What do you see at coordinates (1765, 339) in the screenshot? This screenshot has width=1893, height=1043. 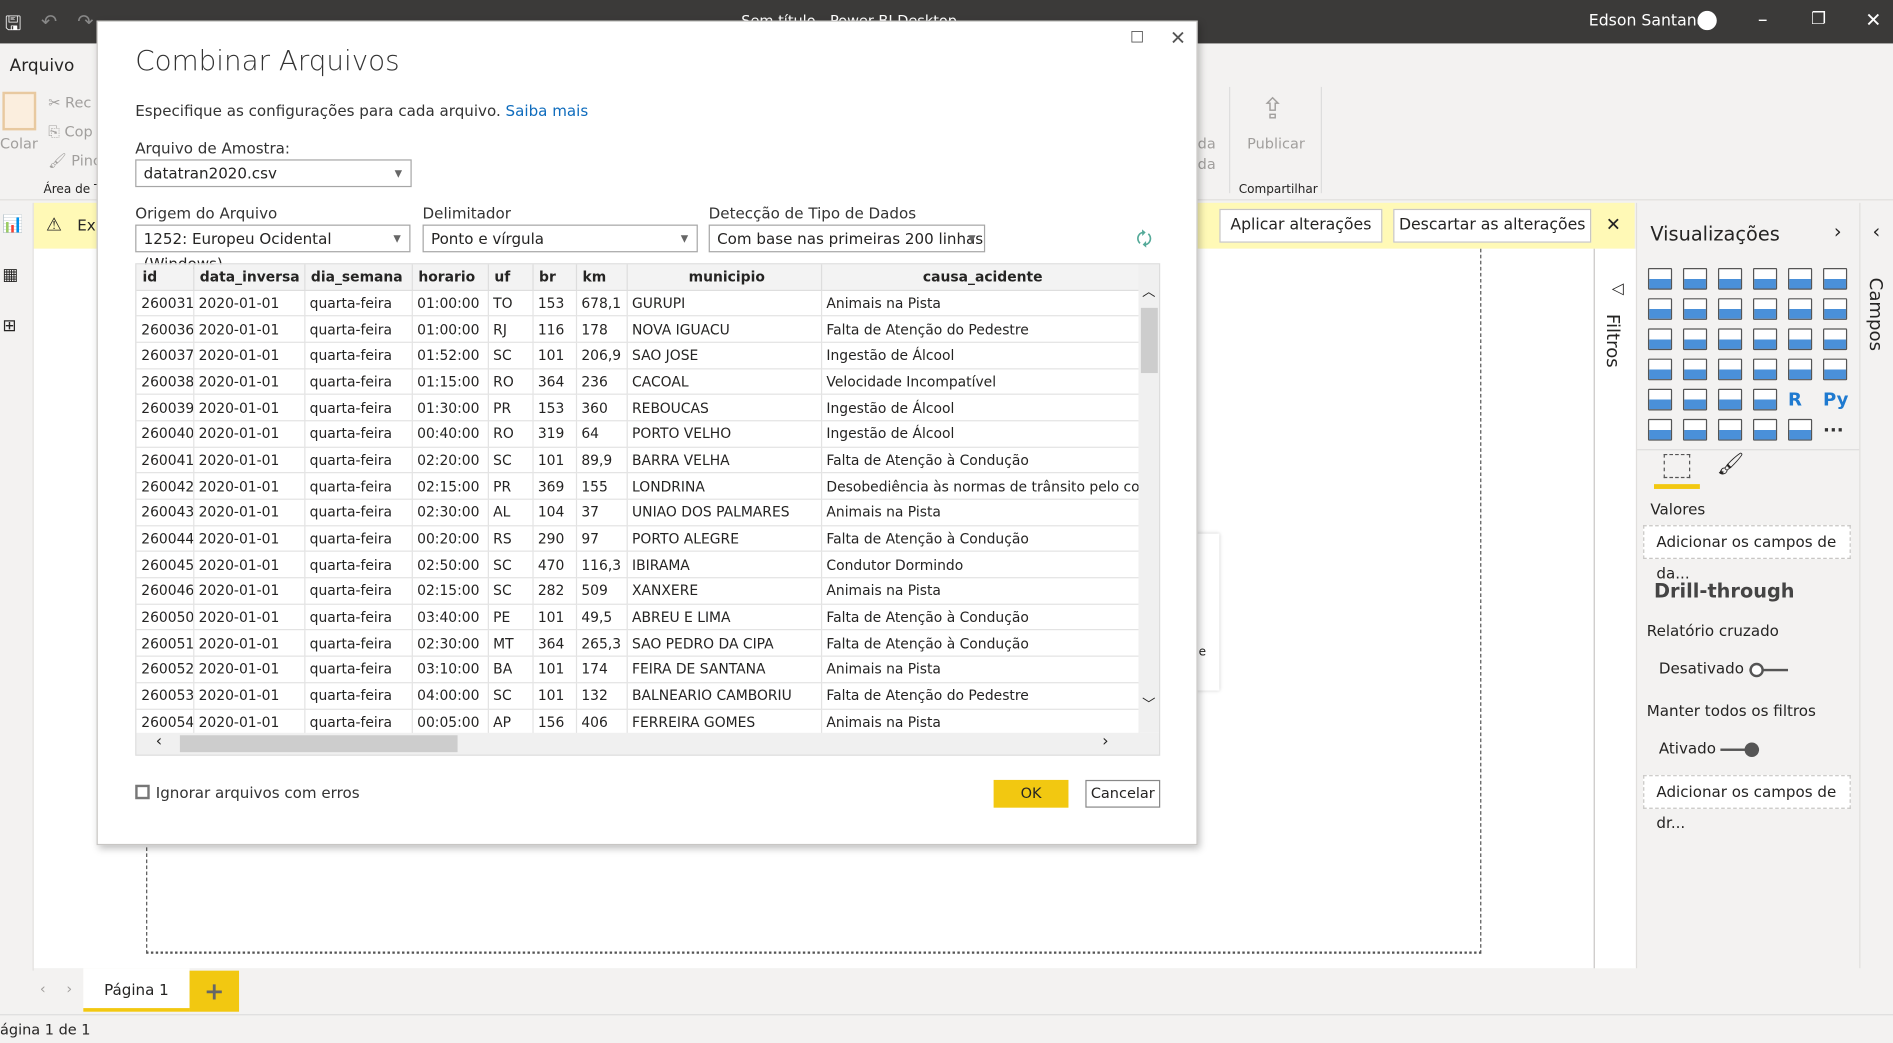 I see `pie-icon` at bounding box center [1765, 339].